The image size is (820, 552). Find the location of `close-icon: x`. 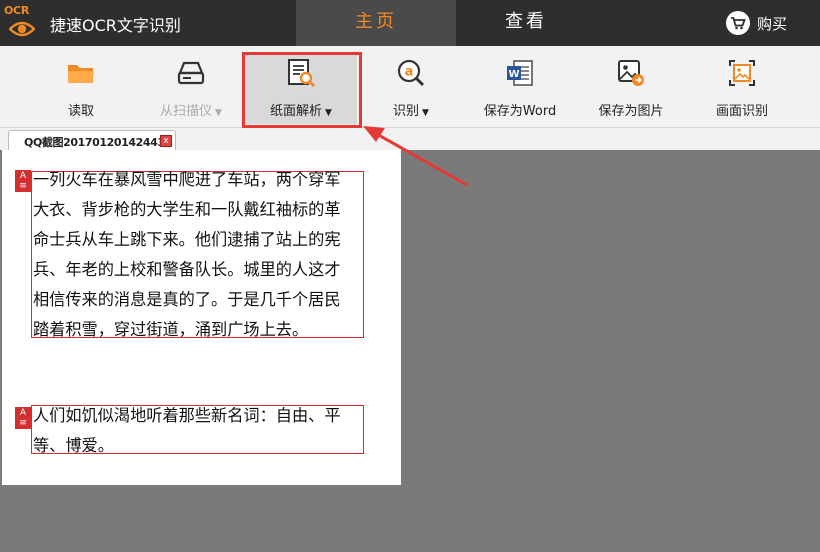

close-icon: x is located at coordinates (166, 141).